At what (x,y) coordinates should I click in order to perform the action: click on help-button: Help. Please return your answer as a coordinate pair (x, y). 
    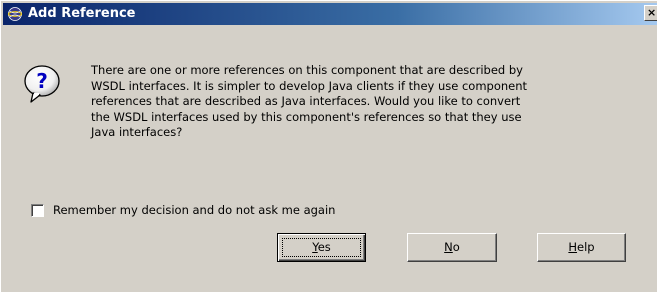
    Looking at the image, I should click on (581, 247).